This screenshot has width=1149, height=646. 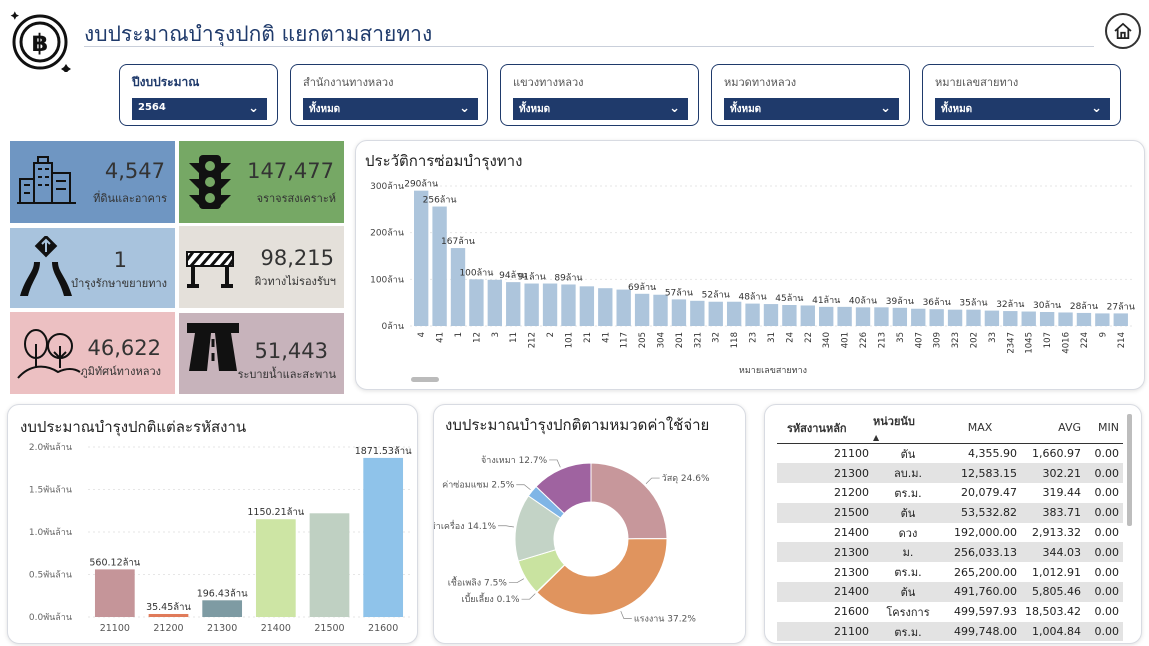 I want to click on cell-max: 499,748.00, so click(x=982, y=631).